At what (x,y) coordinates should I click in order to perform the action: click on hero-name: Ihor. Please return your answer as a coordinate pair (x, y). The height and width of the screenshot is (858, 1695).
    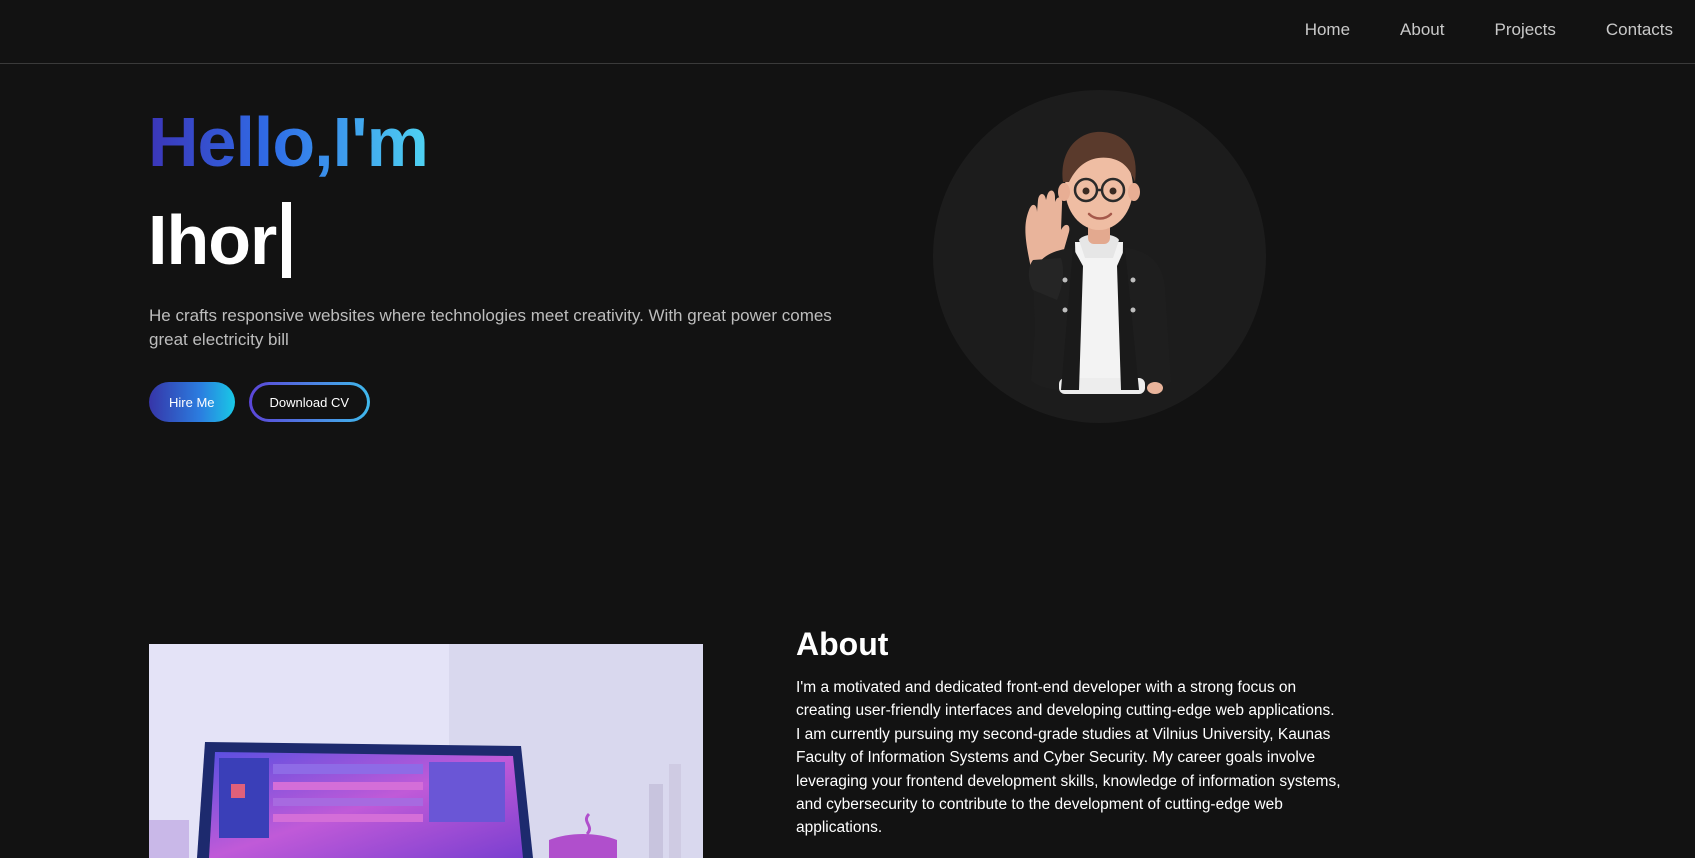
    Looking at the image, I should click on (212, 240).